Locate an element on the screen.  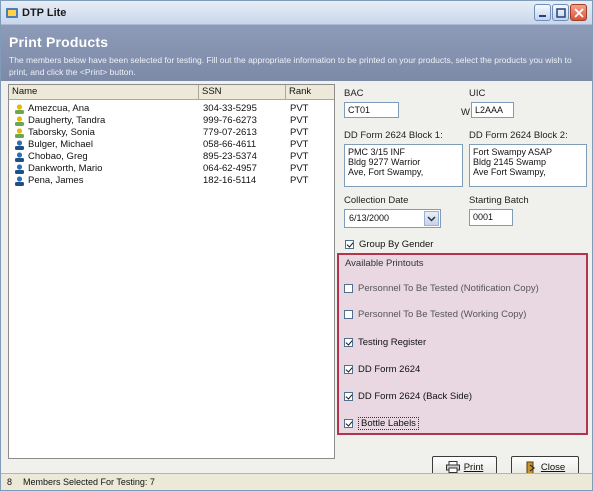
member-ssn: 182-16-5114 is located at coordinates (230, 180).